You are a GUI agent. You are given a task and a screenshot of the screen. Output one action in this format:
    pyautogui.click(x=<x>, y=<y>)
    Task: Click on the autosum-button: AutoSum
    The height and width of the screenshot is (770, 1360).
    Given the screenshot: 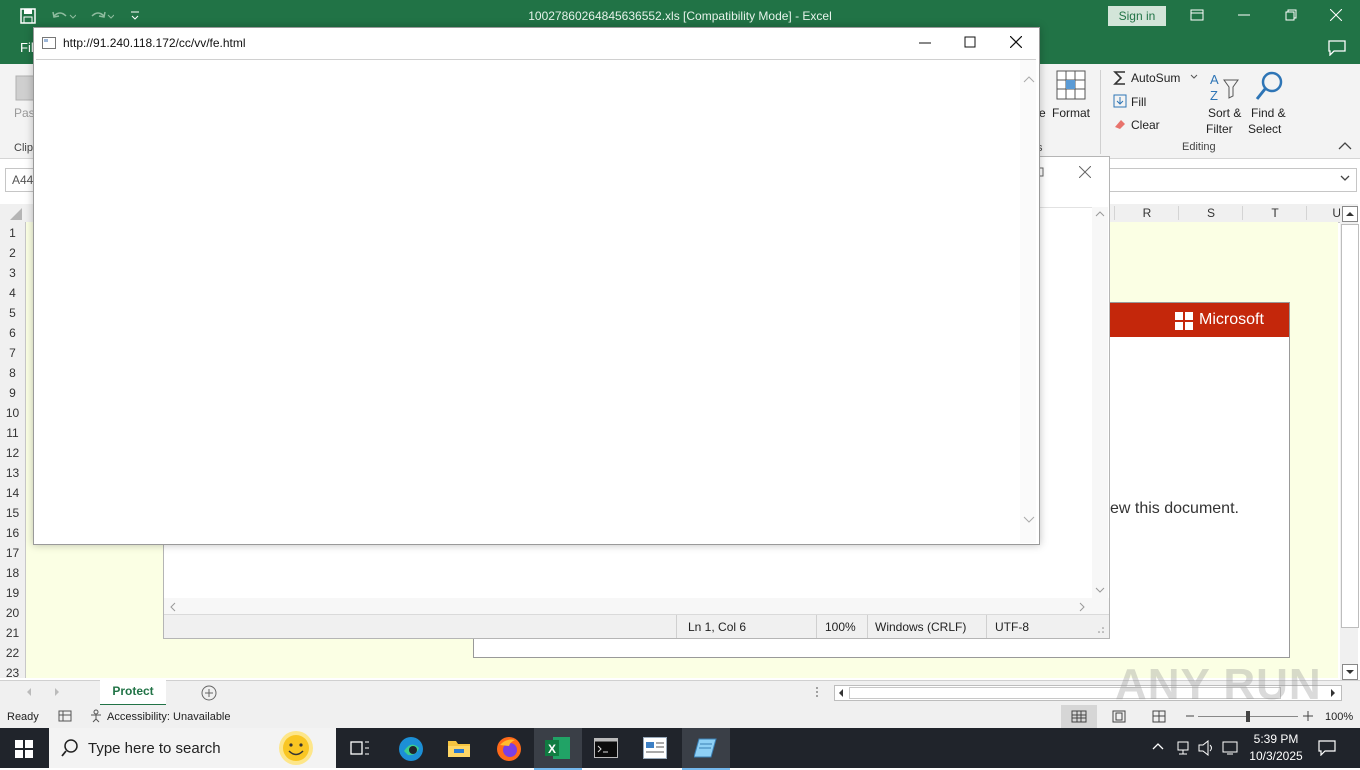 What is the action you would take?
    pyautogui.click(x=1155, y=78)
    